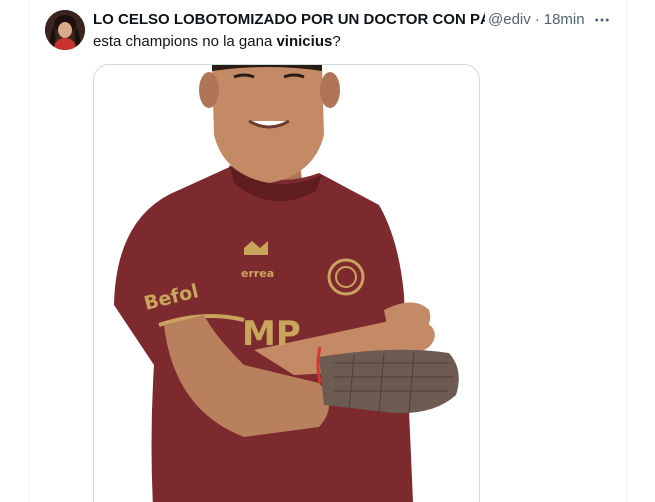 This screenshot has width=655, height=502. I want to click on avatar, so click(65, 30).